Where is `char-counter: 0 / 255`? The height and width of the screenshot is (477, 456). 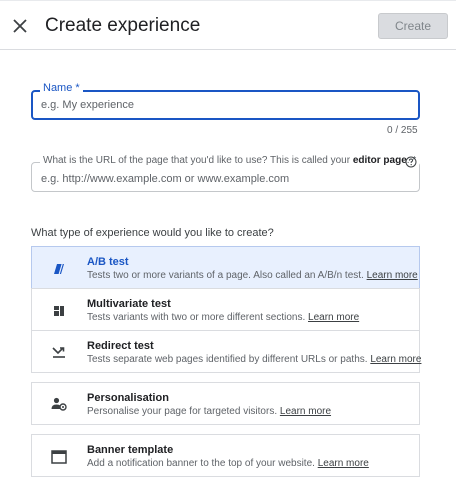 char-counter: 0 / 255 is located at coordinates (402, 130).